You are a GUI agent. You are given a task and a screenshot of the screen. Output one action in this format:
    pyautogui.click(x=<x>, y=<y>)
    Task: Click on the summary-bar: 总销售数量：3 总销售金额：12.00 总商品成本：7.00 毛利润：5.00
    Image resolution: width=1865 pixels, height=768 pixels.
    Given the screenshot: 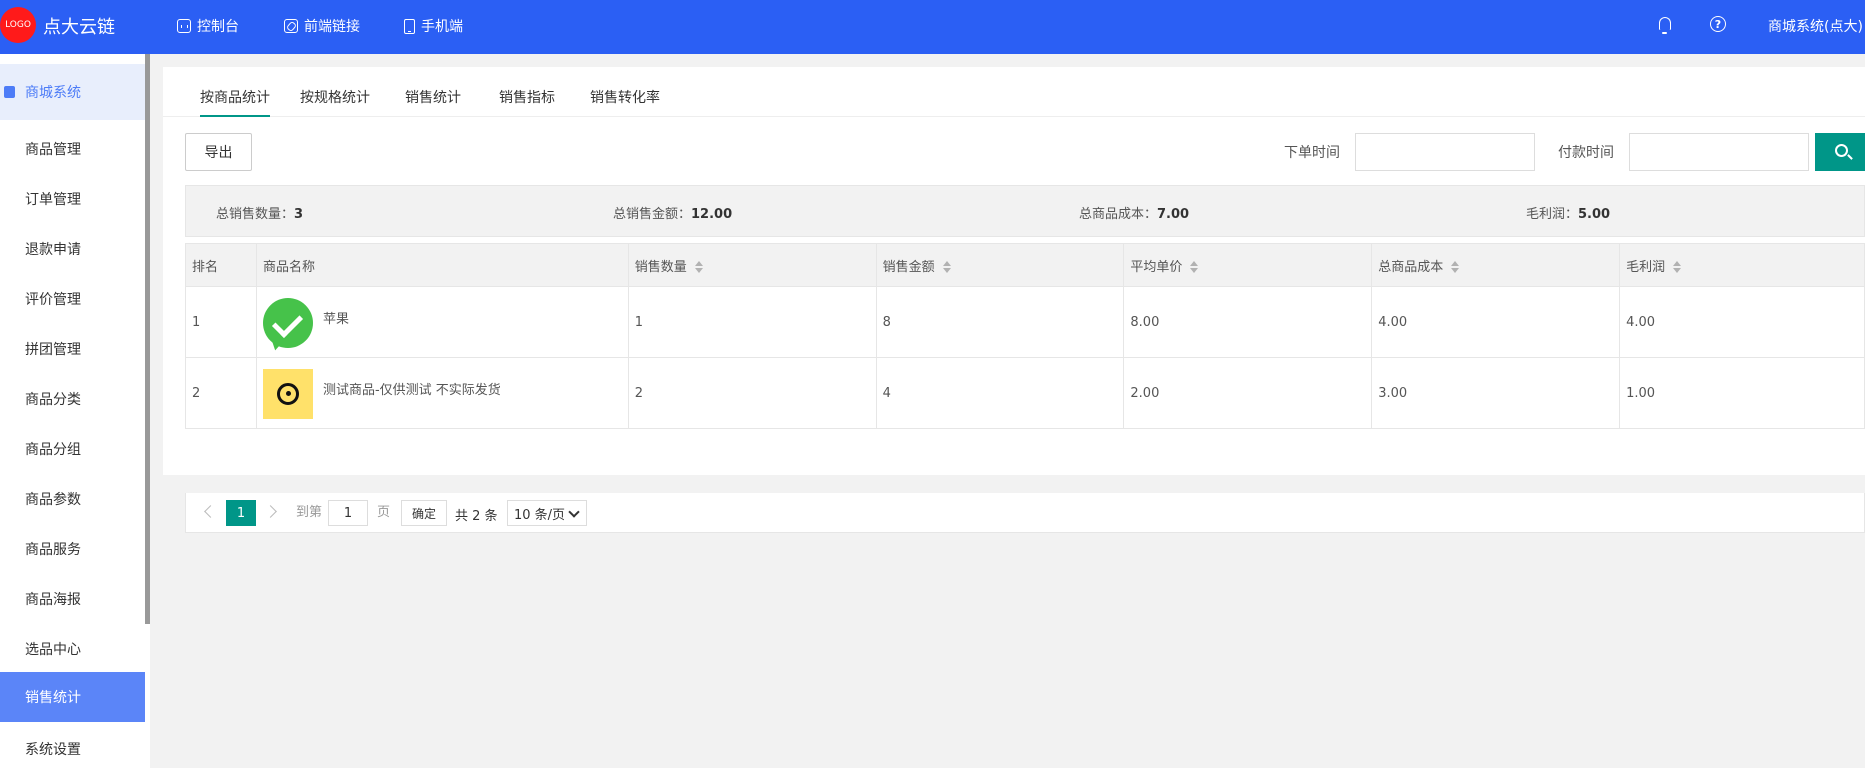 What is the action you would take?
    pyautogui.click(x=1025, y=211)
    